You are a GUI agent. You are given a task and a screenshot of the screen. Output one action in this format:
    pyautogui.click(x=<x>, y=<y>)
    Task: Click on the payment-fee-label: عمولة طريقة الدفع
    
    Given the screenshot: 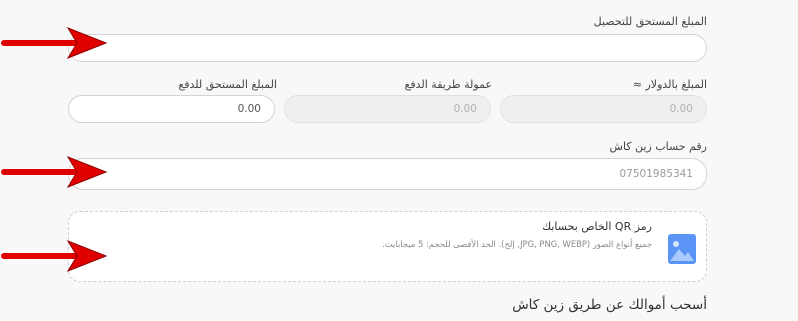 What is the action you would take?
    pyautogui.click(x=448, y=84)
    